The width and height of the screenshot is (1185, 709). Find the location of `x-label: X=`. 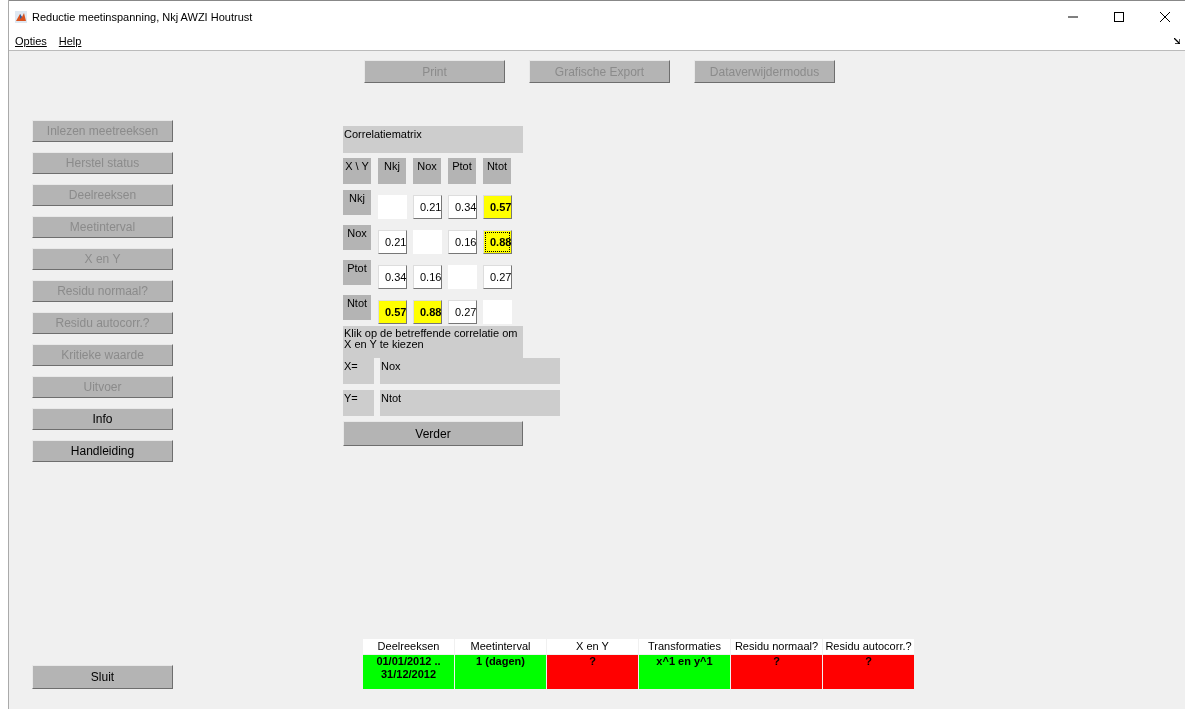

x-label: X= is located at coordinates (358, 371).